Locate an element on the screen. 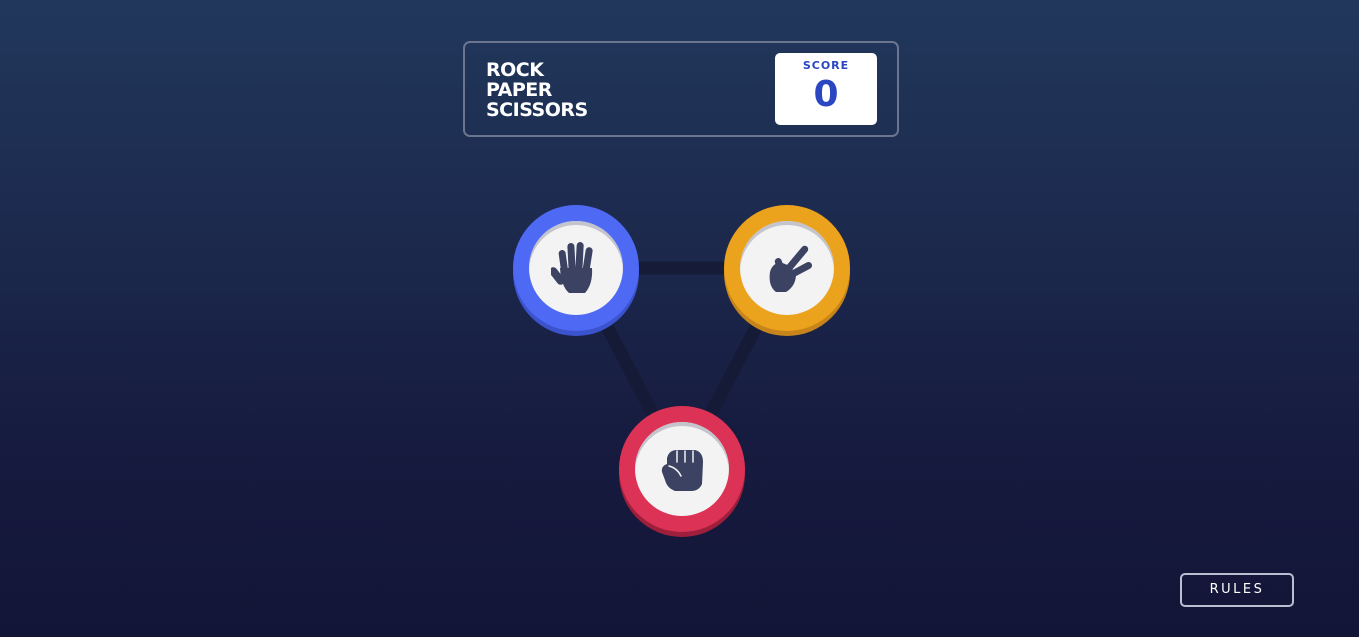 The width and height of the screenshot is (1359, 637). paper-token-inner is located at coordinates (576, 268).